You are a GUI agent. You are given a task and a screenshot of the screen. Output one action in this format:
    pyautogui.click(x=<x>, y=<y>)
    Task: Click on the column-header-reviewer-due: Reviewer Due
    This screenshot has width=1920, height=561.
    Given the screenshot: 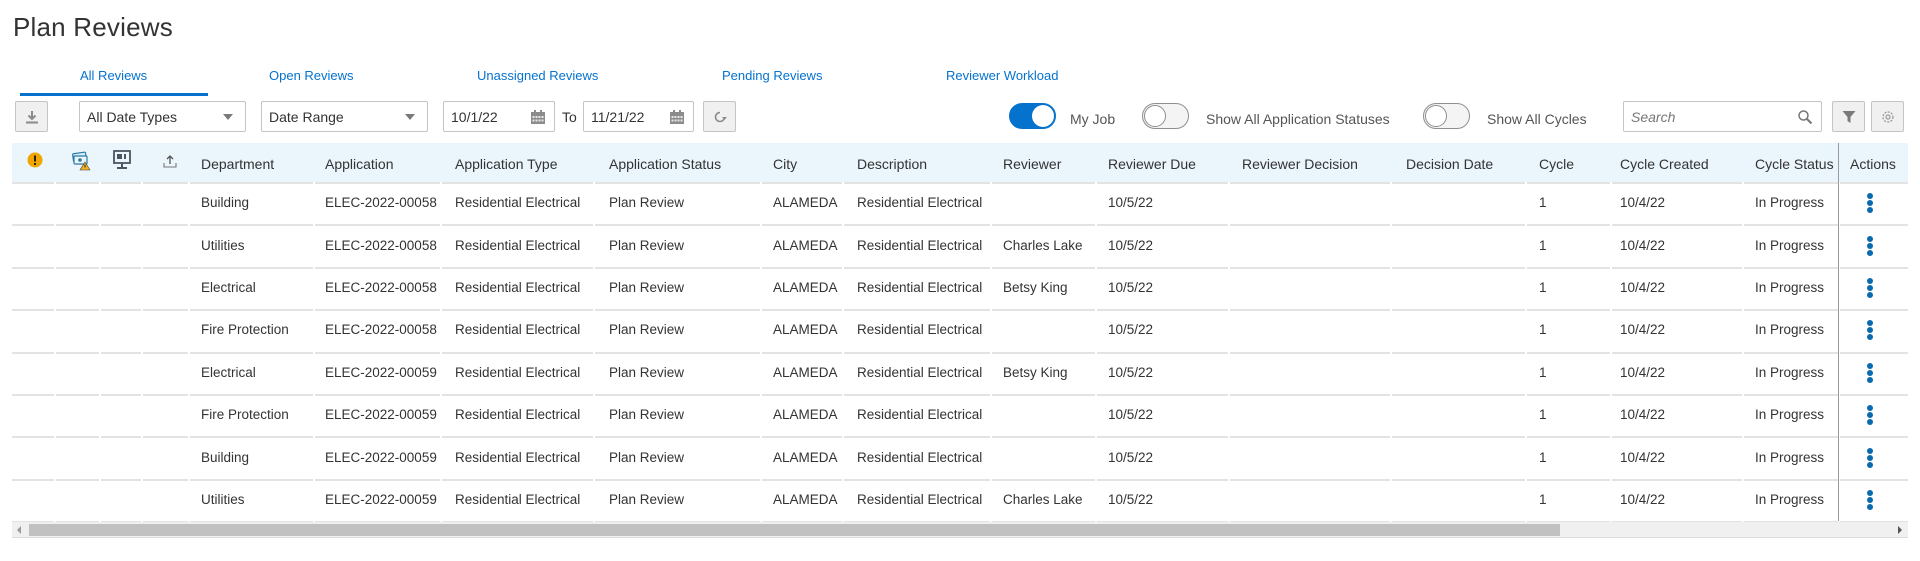 What is the action you would take?
    pyautogui.click(x=1152, y=164)
    